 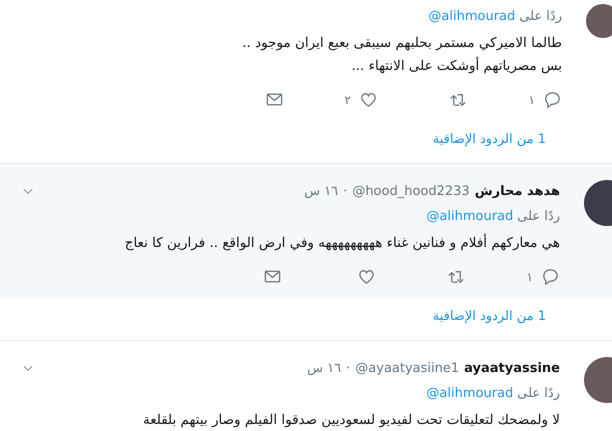 What do you see at coordinates (407, 368) in the screenshot?
I see `user-handle: @ayaatyasiine1` at bounding box center [407, 368].